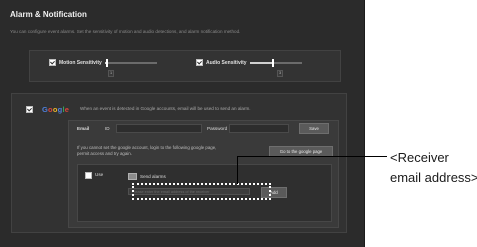  I want to click on audio-sensitivity-row: Audio Sensitivity, so click(249, 62).